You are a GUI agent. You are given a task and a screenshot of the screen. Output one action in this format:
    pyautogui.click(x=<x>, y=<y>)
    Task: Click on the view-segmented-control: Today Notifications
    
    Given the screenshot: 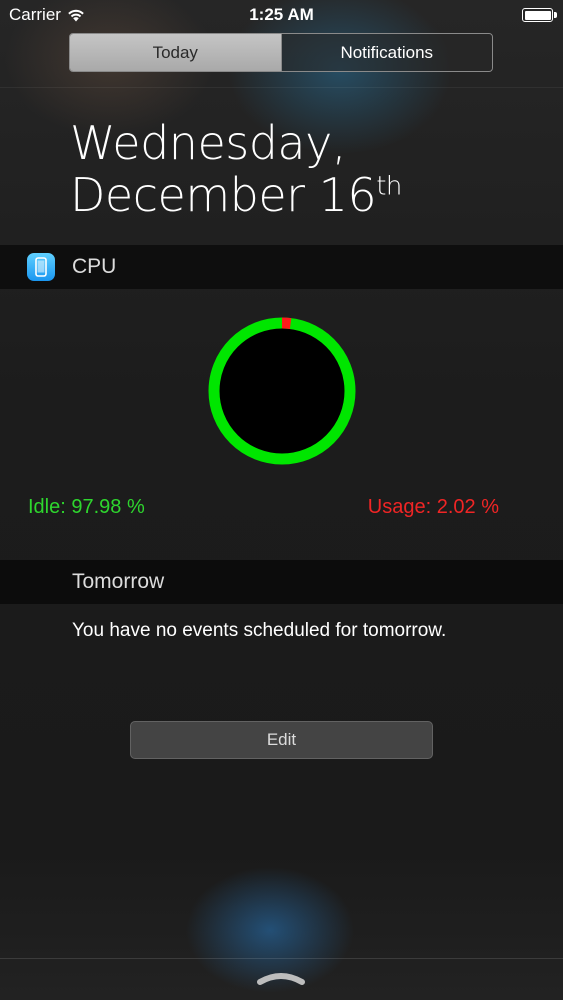 What is the action you would take?
    pyautogui.click(x=281, y=52)
    